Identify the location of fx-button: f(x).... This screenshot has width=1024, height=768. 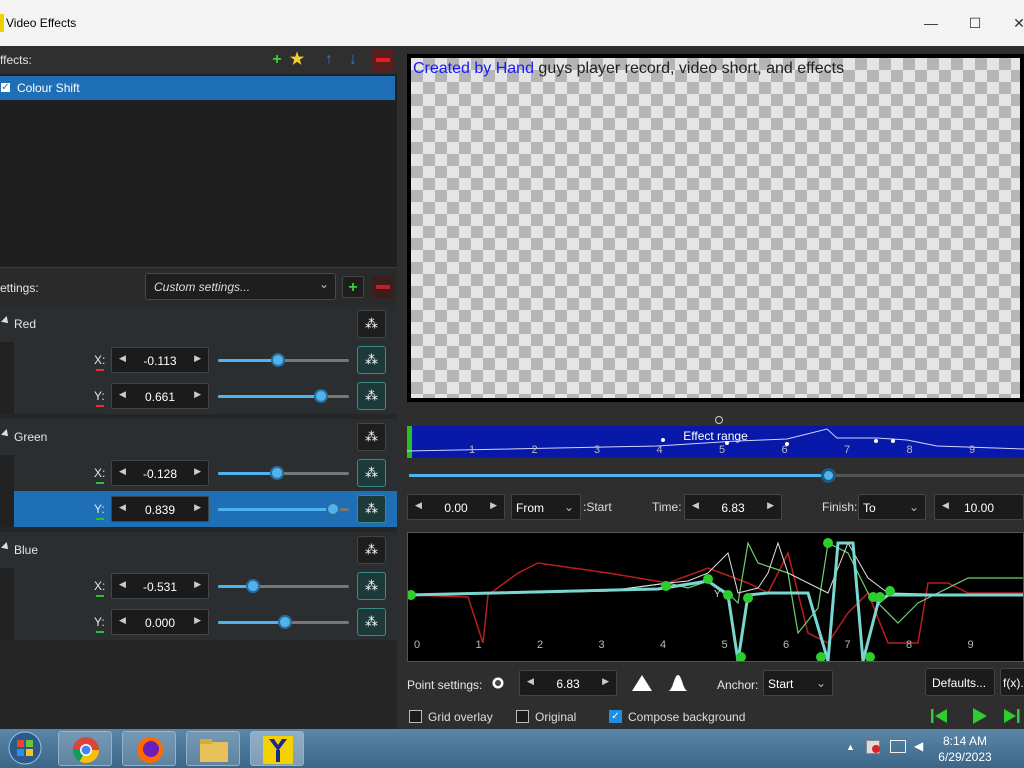
(1012, 682).